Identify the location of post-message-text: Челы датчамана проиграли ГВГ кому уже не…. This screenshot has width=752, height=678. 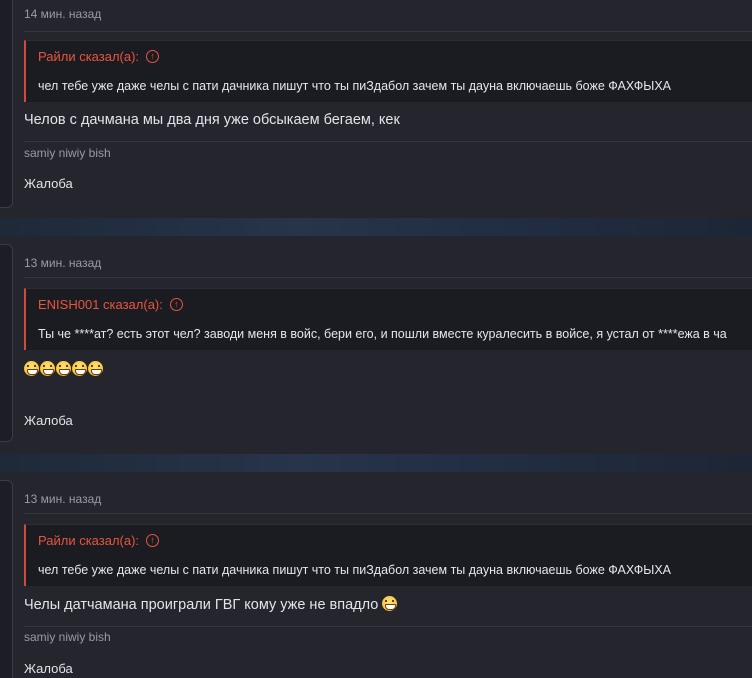
(201, 605).